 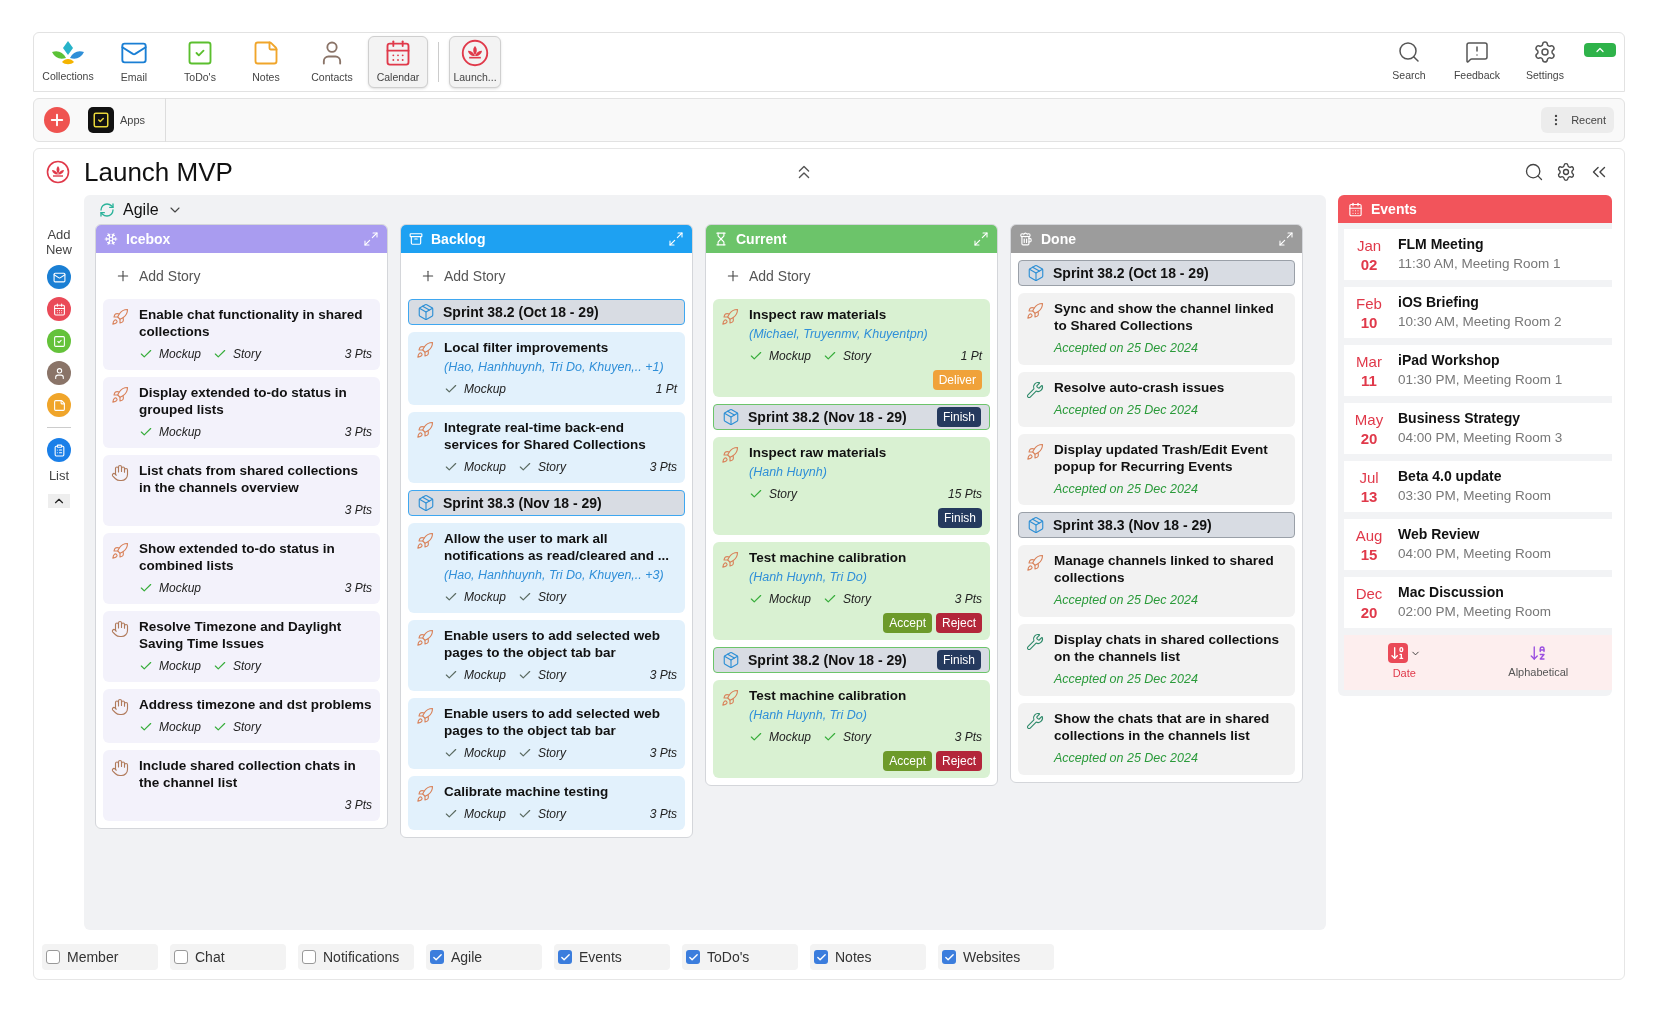 What do you see at coordinates (398, 62) in the screenshot?
I see `app-nav-button: Calendar` at bounding box center [398, 62].